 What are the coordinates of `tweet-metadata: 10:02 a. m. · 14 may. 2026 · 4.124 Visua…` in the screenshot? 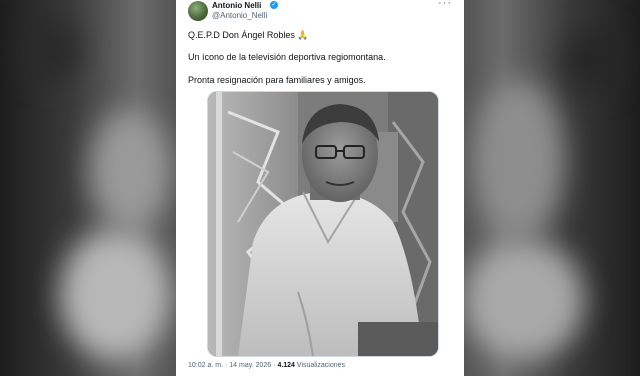 It's located at (266, 365).